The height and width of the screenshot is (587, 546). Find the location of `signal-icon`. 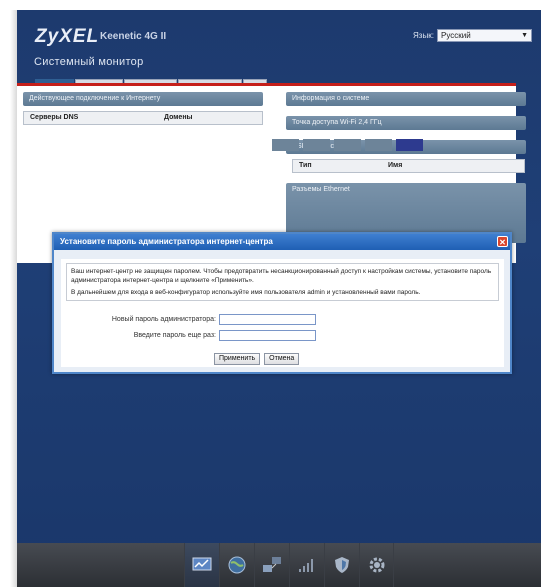

signal-icon is located at coordinates (306, 565).